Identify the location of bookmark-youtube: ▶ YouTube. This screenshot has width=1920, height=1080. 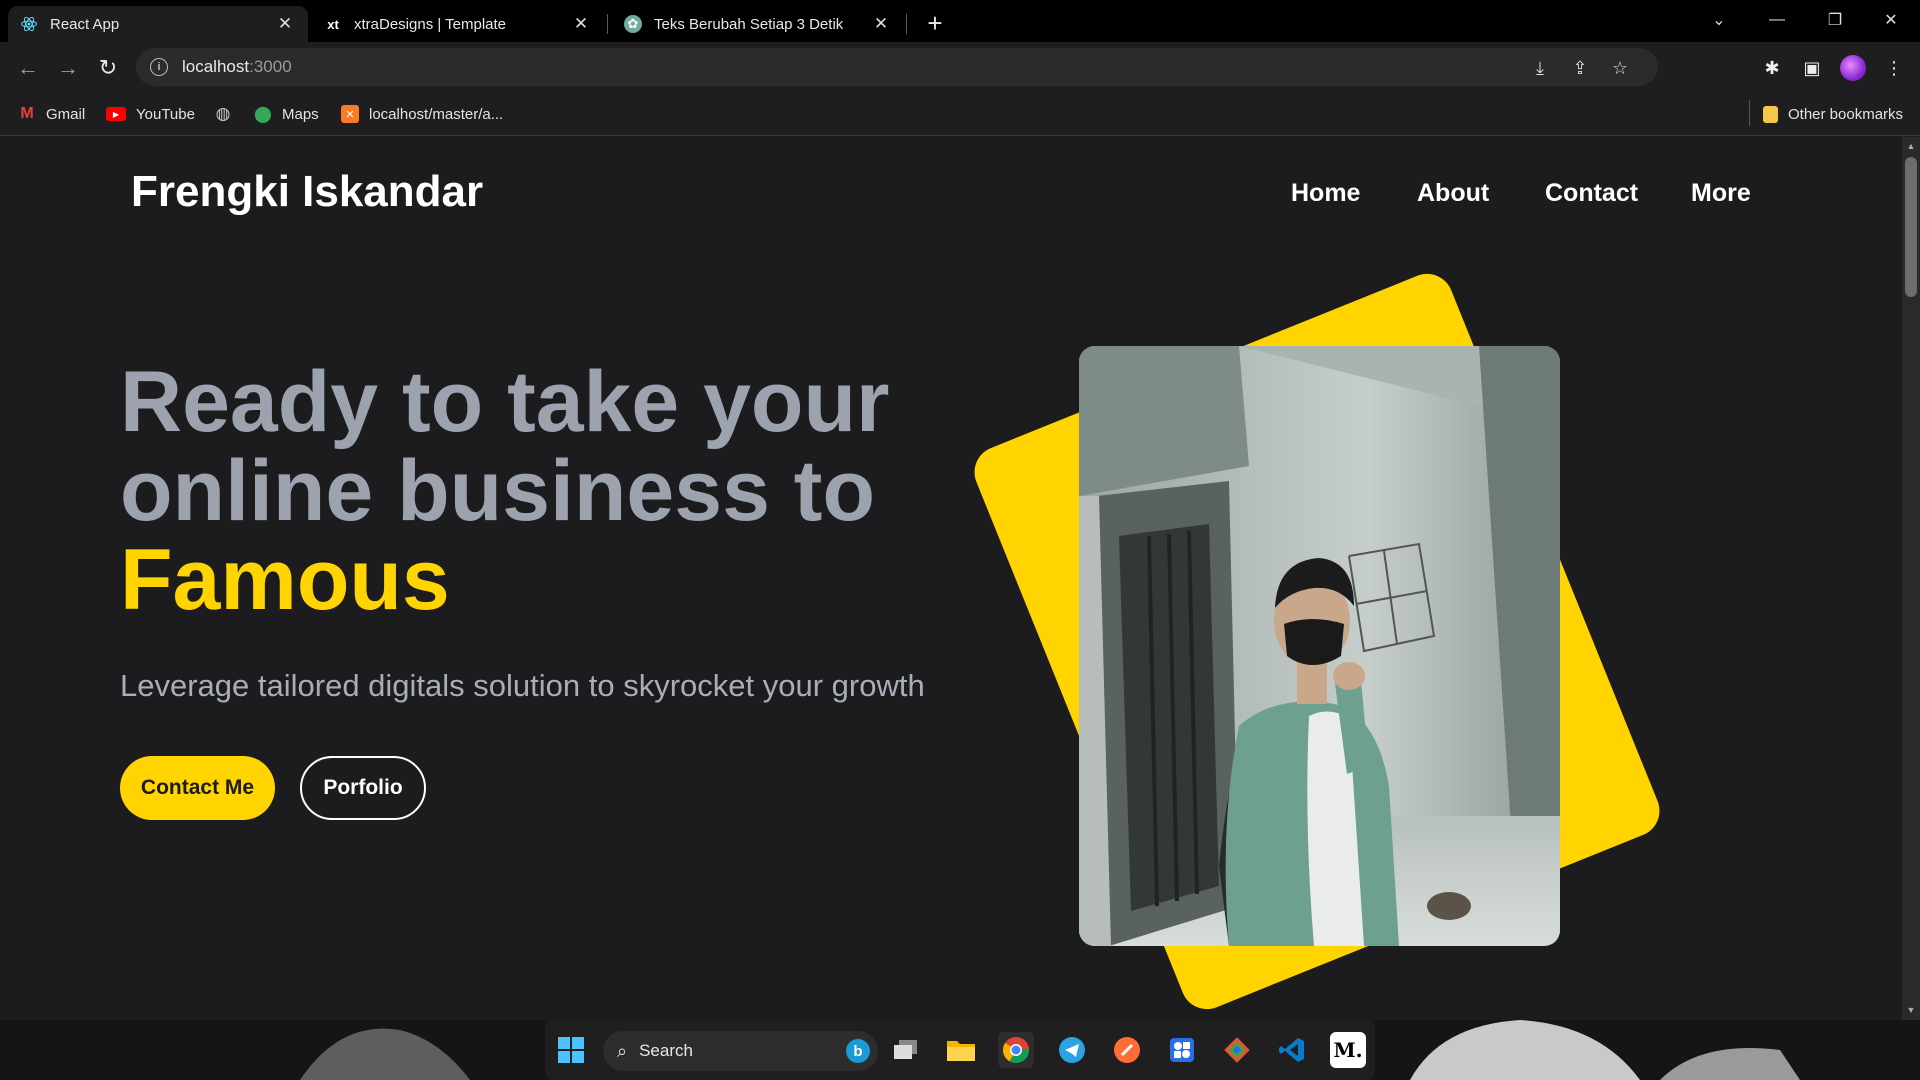
(150, 114).